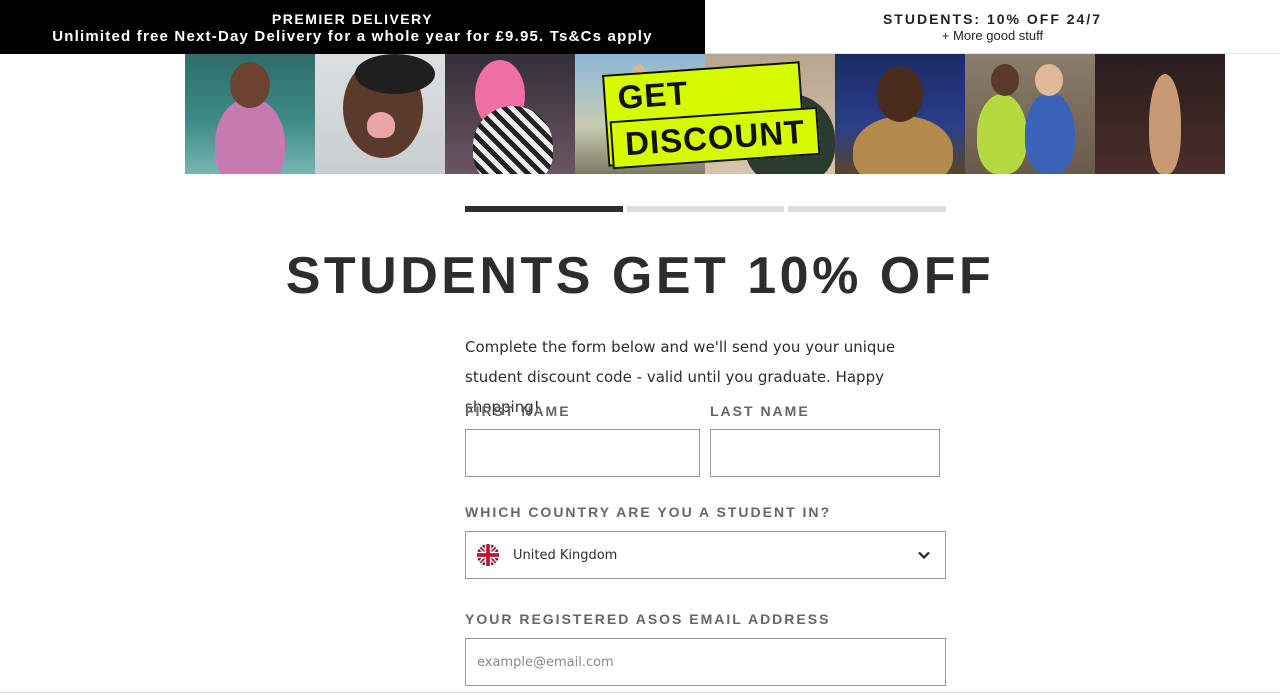  I want to click on divider, so click(640, 692).